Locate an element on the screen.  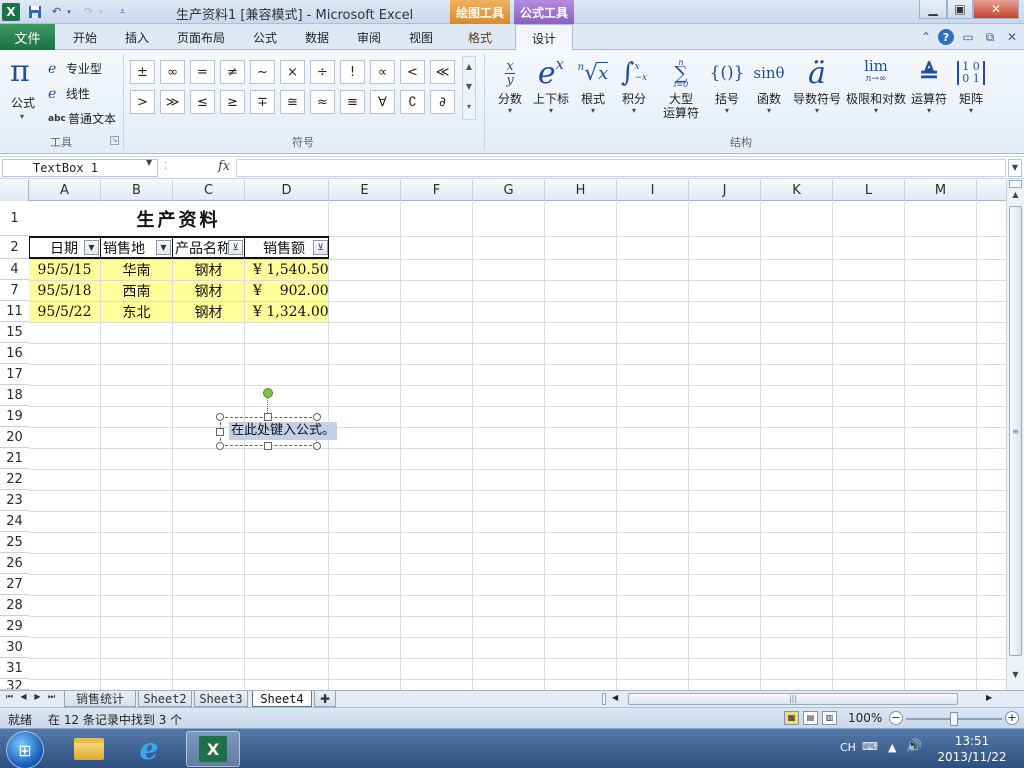
large-operator-button: n ∑ i=0 大型 运算符 is located at coordinates (681, 87).